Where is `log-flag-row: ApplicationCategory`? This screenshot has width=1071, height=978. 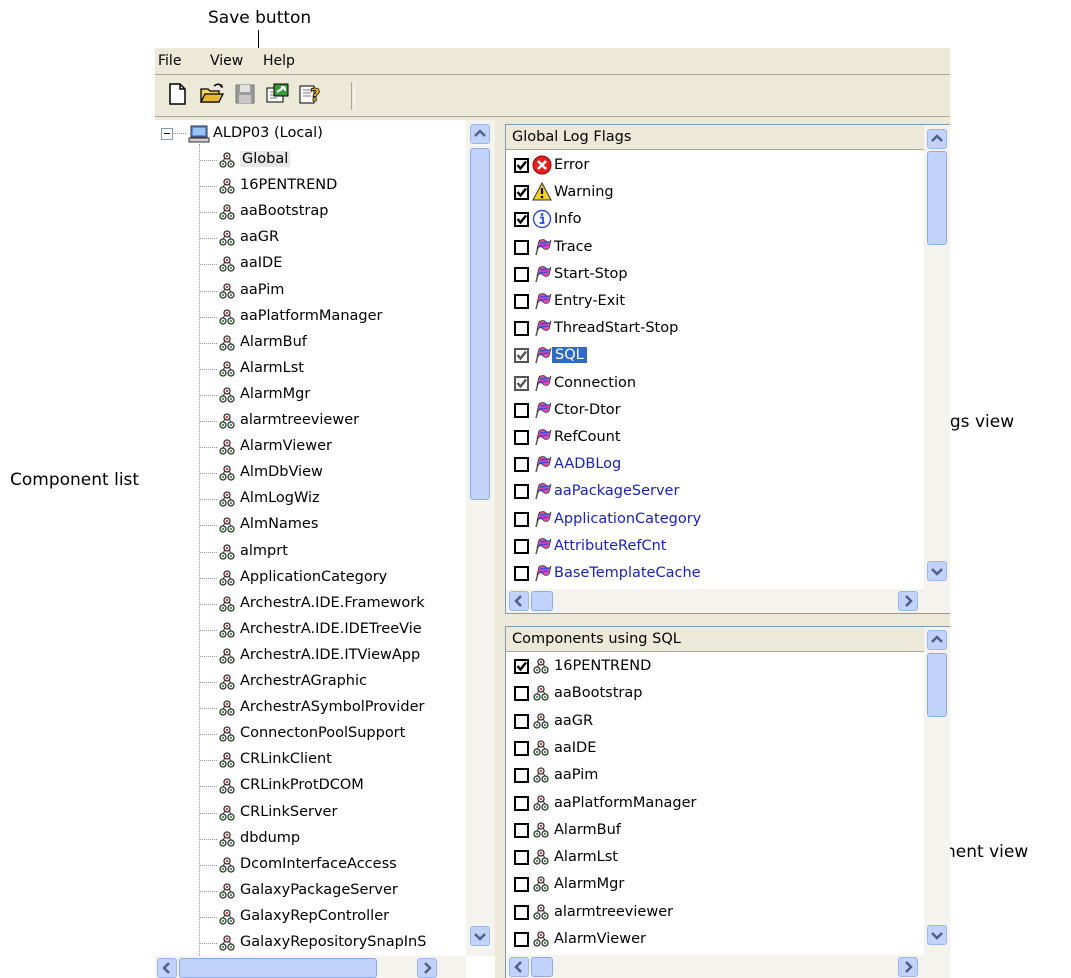
log-flag-row: ApplicationCategory is located at coordinates (715, 520).